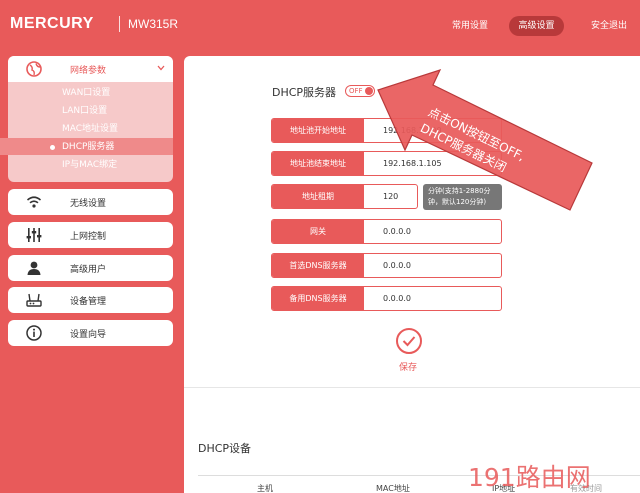 Image resolution: width=640 pixels, height=493 pixels. Describe the element at coordinates (485, 140) in the screenshot. I see `annotation-arrow-icon` at that location.